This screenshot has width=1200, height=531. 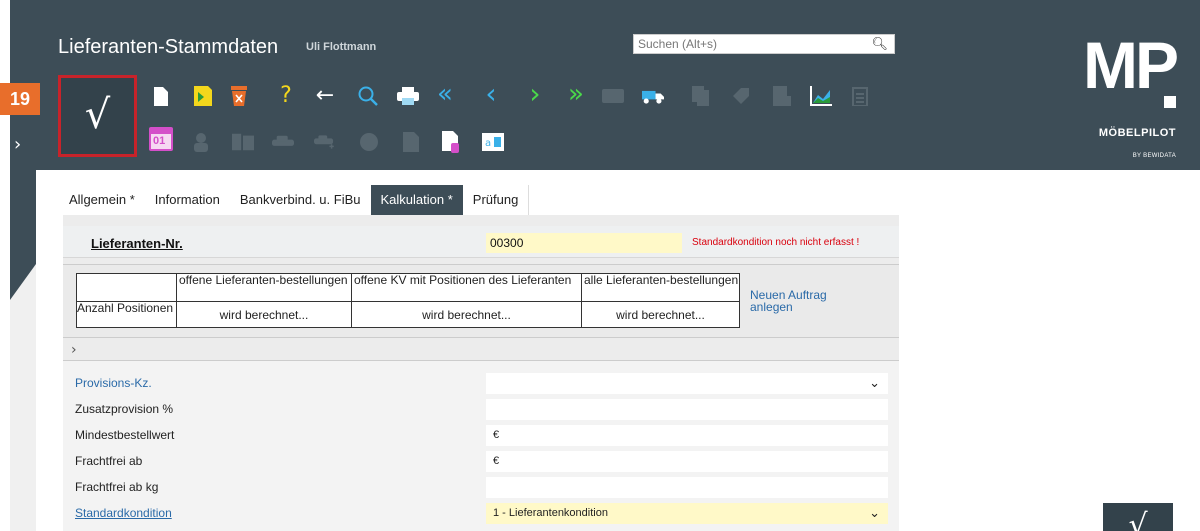 What do you see at coordinates (466, 287) in the screenshot?
I see `stats-header-open-kv: offene KV mit Positionen des Lieferanten` at bounding box center [466, 287].